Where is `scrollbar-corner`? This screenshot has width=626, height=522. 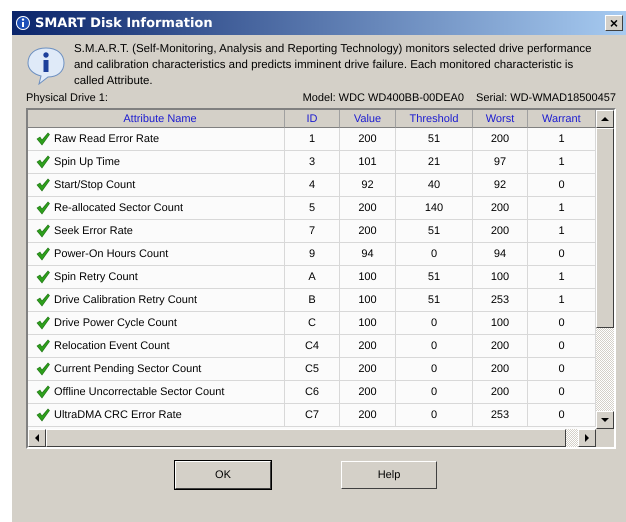
scrollbar-corner is located at coordinates (605, 438).